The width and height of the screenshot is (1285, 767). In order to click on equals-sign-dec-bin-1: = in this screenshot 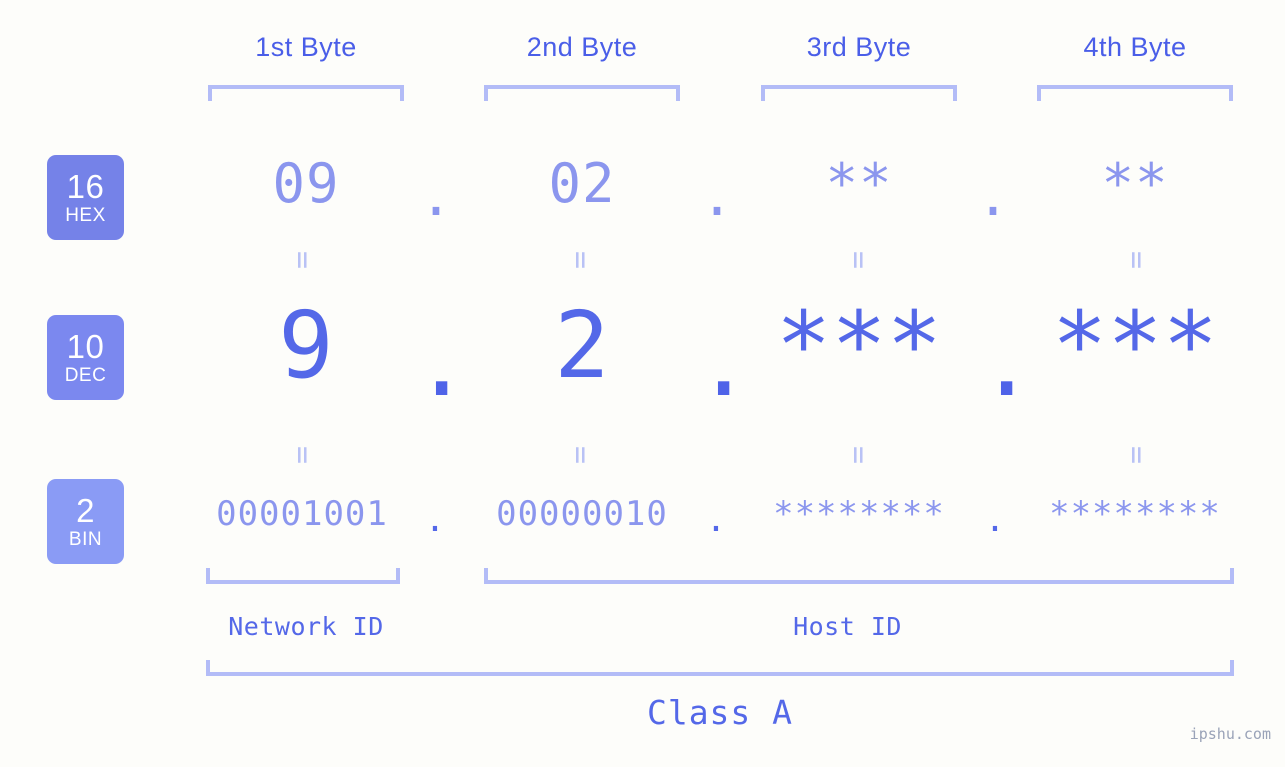, I will do `click(302, 455)`.